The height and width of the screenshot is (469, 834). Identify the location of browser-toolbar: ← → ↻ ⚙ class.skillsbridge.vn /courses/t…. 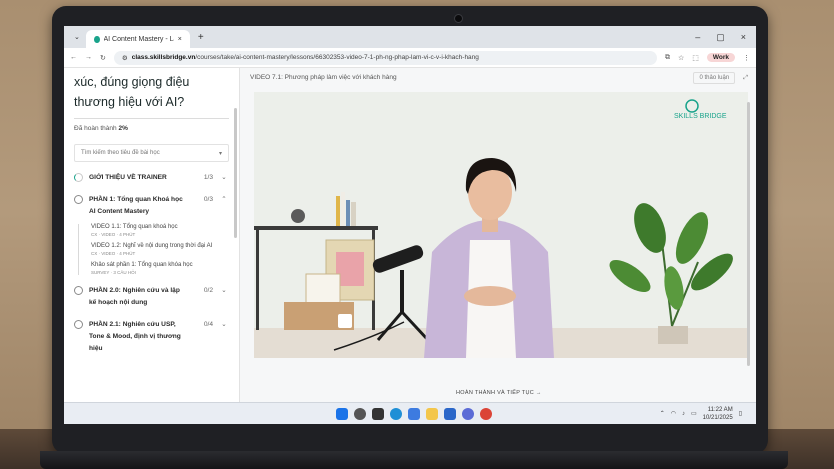
(410, 58).